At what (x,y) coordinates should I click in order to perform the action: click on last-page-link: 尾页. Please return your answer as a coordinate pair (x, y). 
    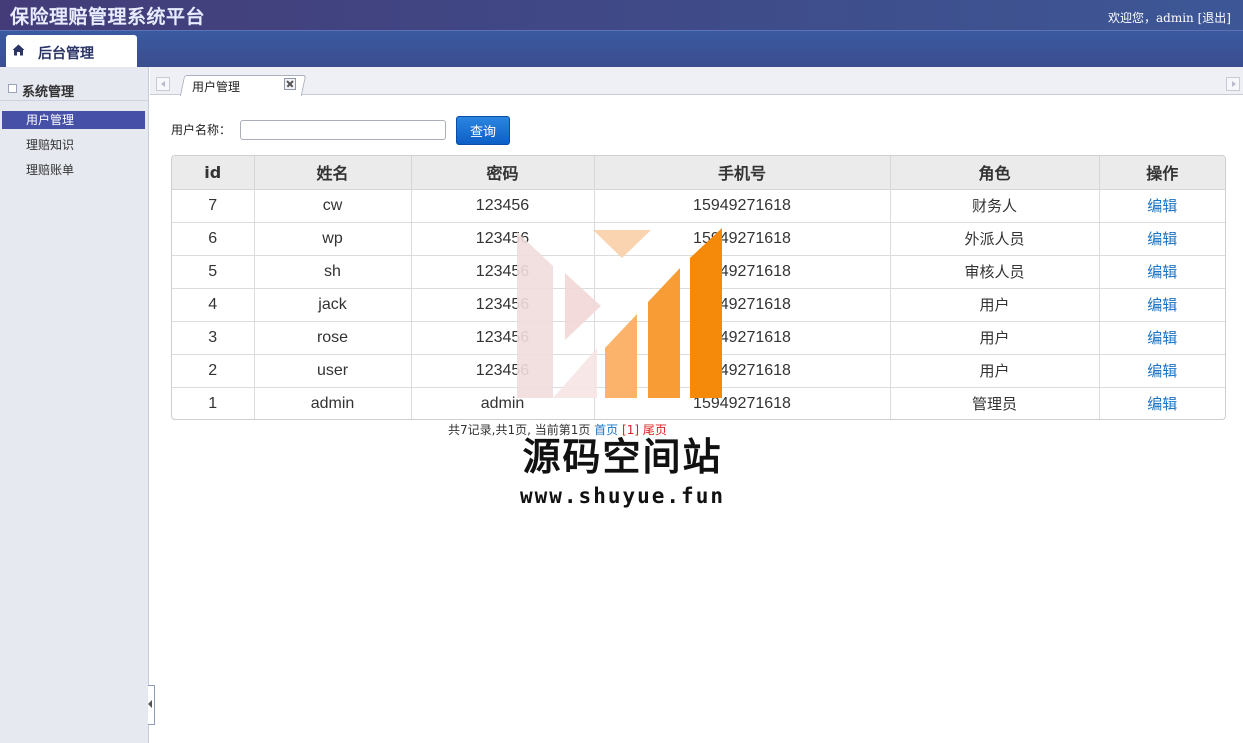
    Looking at the image, I should click on (655, 430).